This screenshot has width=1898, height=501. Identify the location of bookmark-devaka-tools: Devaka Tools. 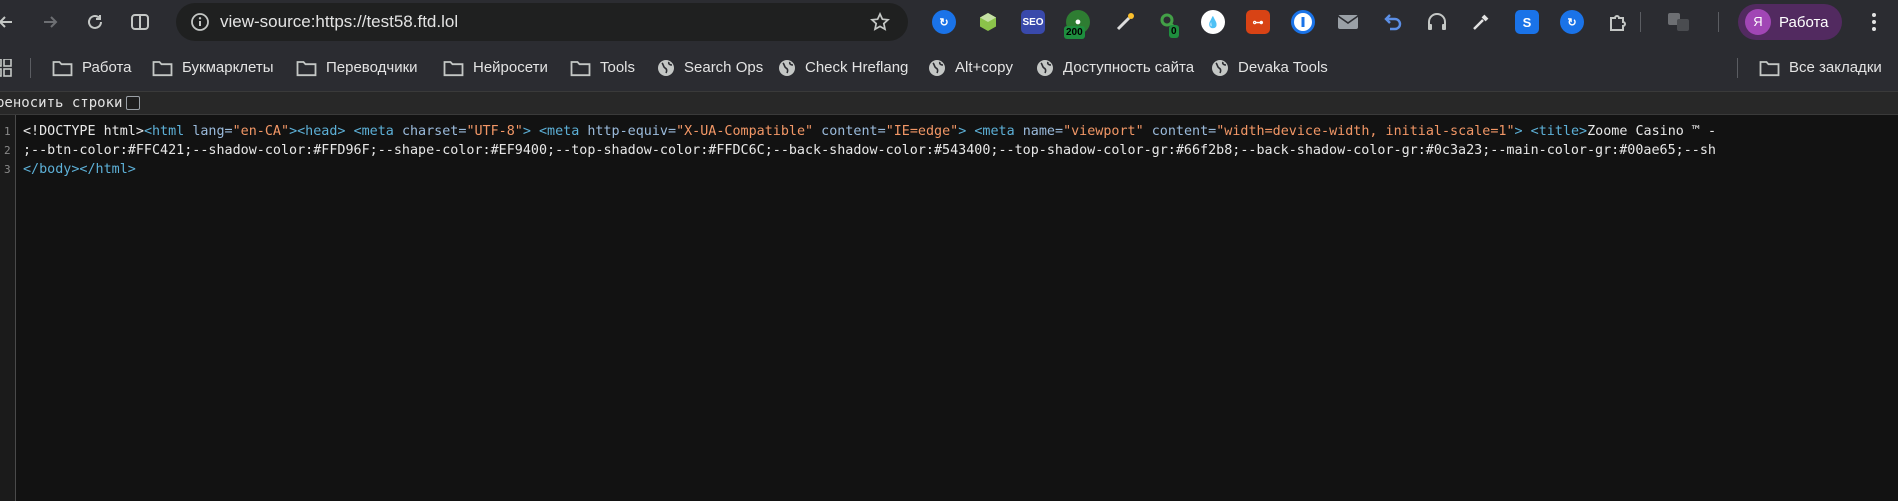
(1269, 67).